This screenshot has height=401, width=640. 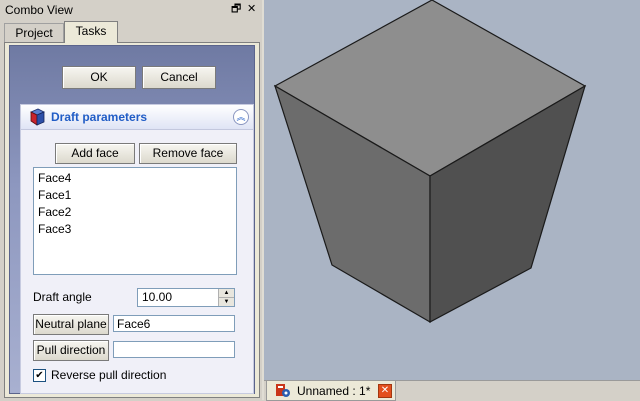 What do you see at coordinates (157, 297) in the screenshot?
I see `draft-angle-value: 10.00` at bounding box center [157, 297].